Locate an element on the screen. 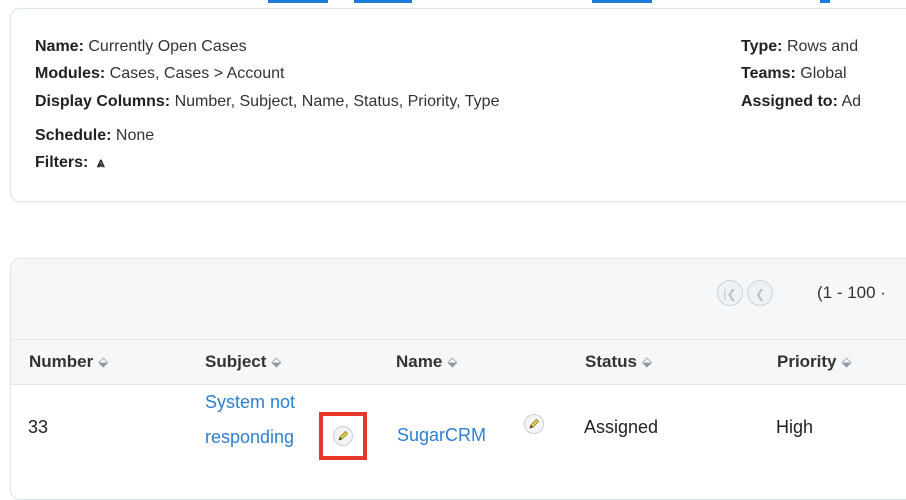 This screenshot has height=500, width=906. type-field: Type: Rows and is located at coordinates (799, 47).